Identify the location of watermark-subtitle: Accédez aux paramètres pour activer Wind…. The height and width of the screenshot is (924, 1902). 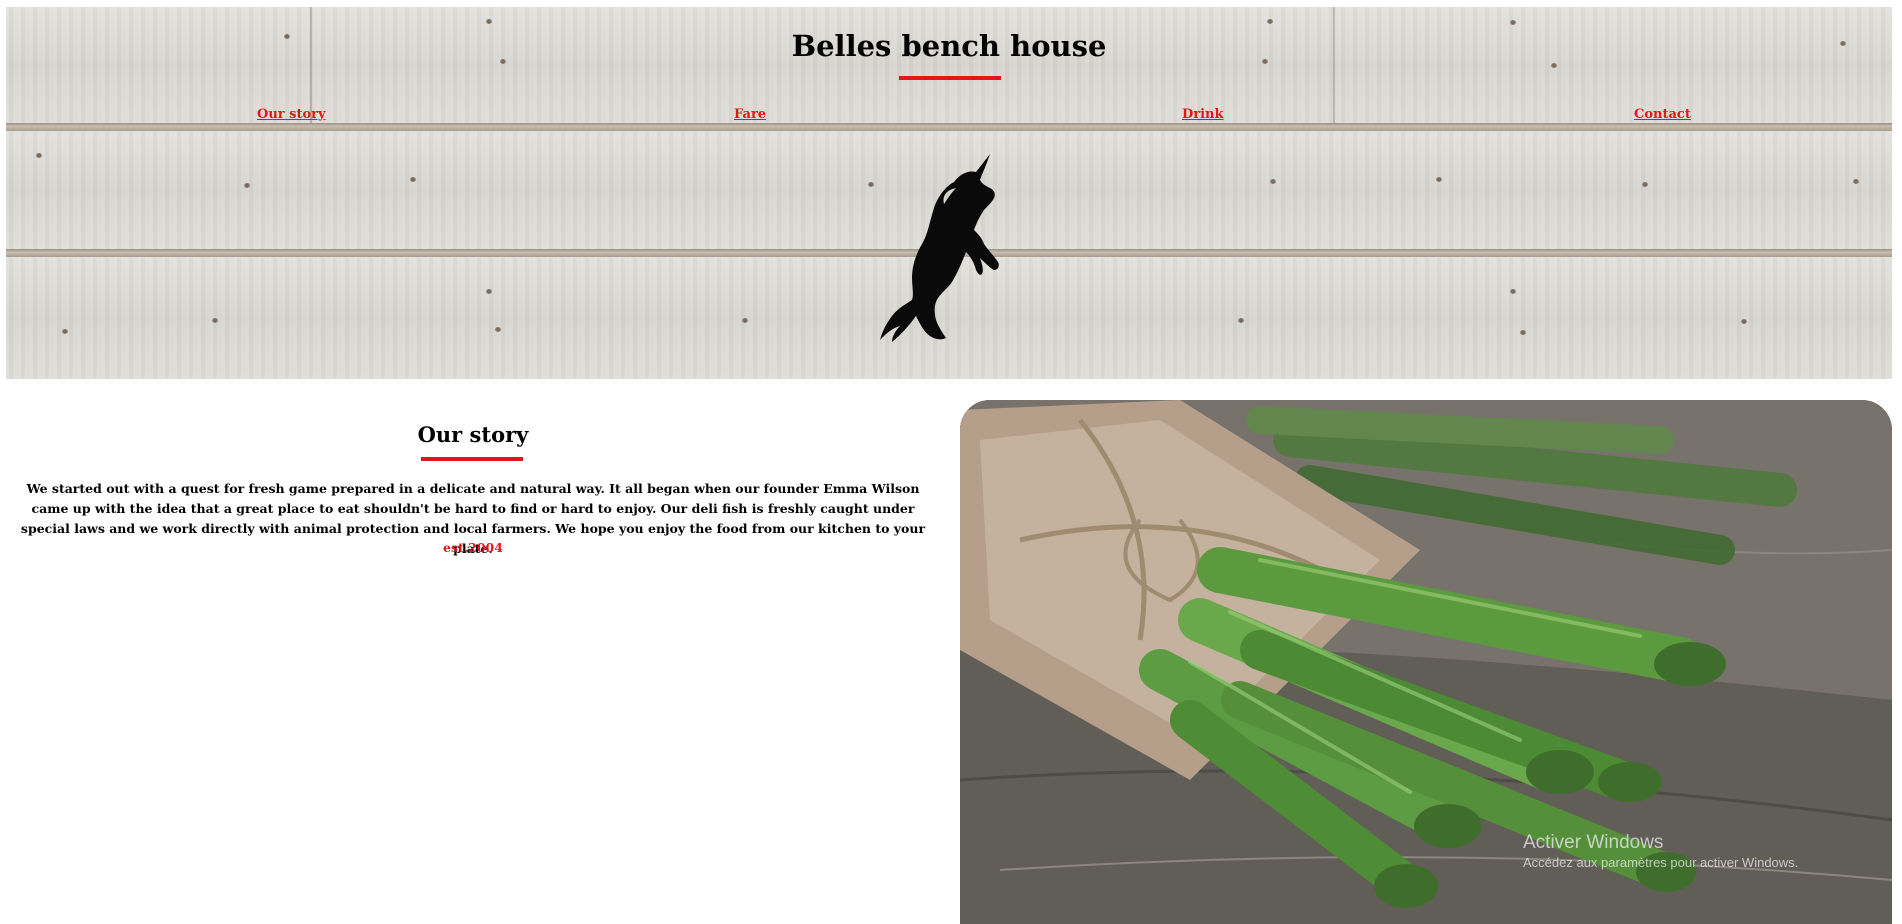
(1661, 862).